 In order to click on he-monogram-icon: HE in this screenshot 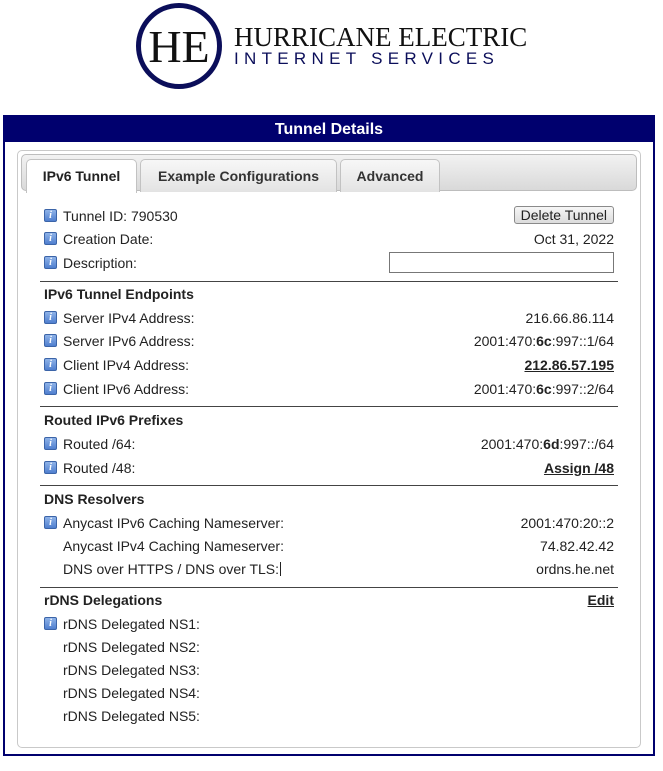, I will do `click(179, 46)`.